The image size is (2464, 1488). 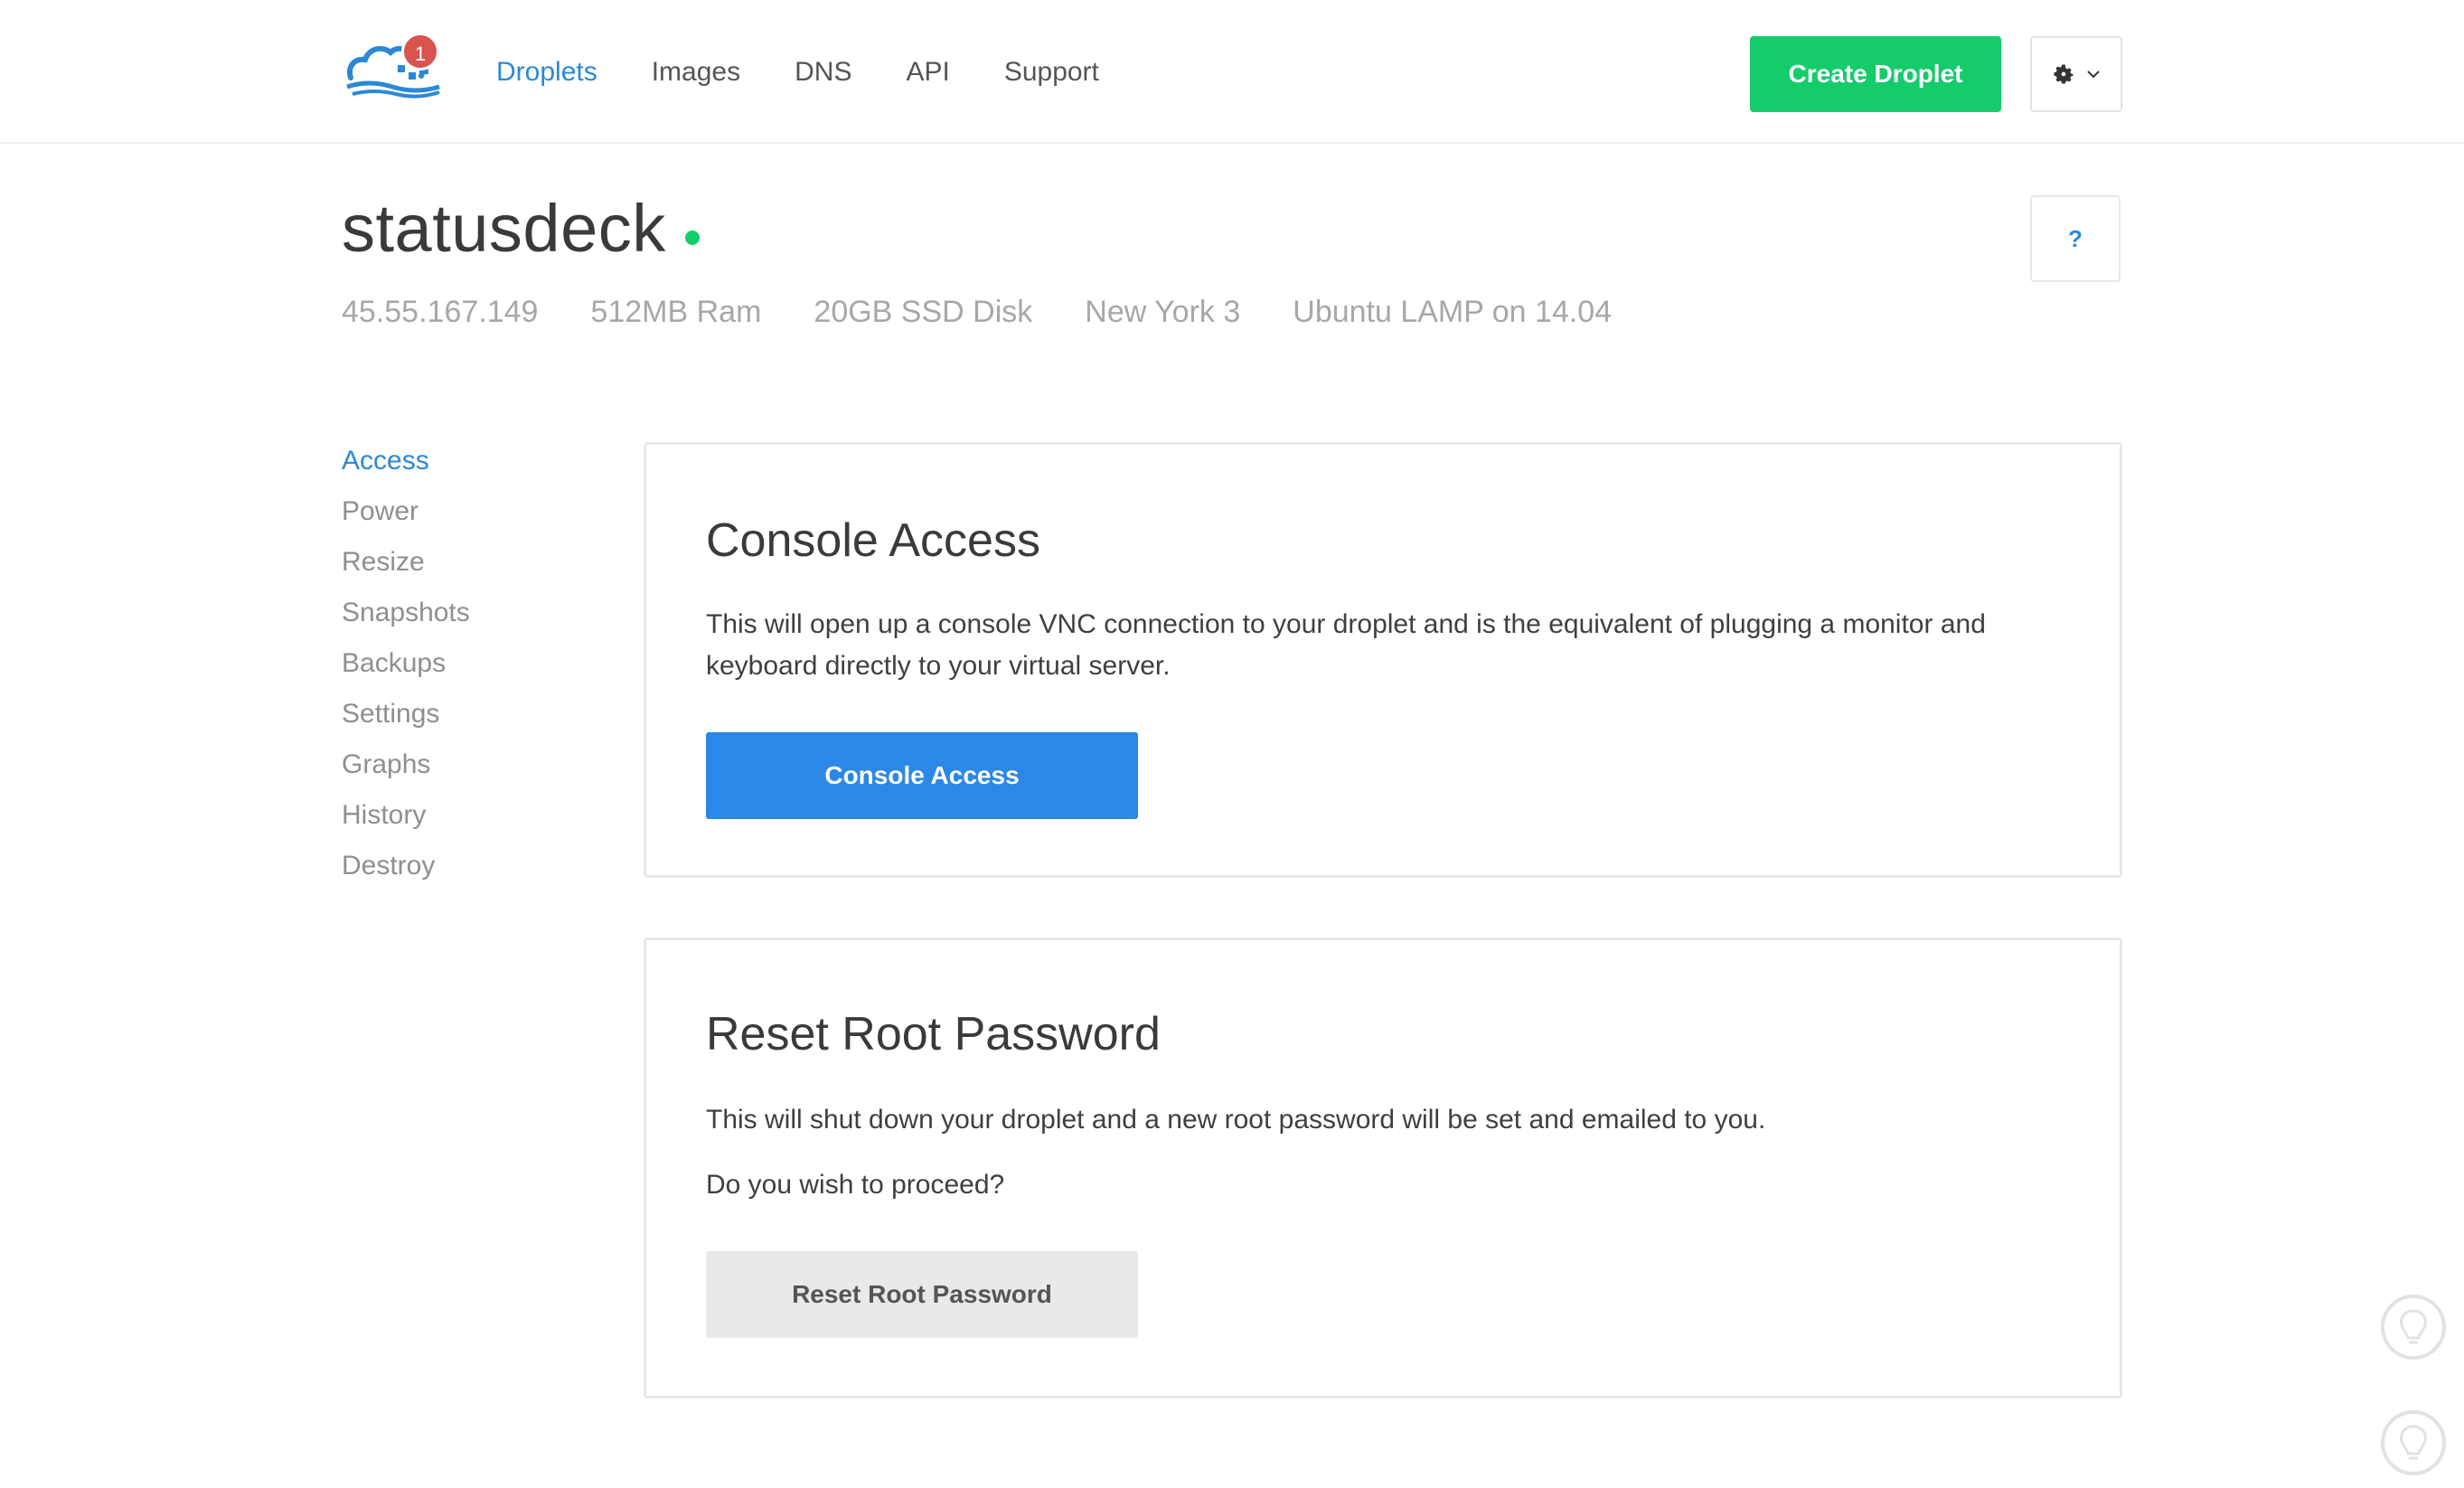 What do you see at coordinates (406, 822) in the screenshot?
I see `sidenav-history: History` at bounding box center [406, 822].